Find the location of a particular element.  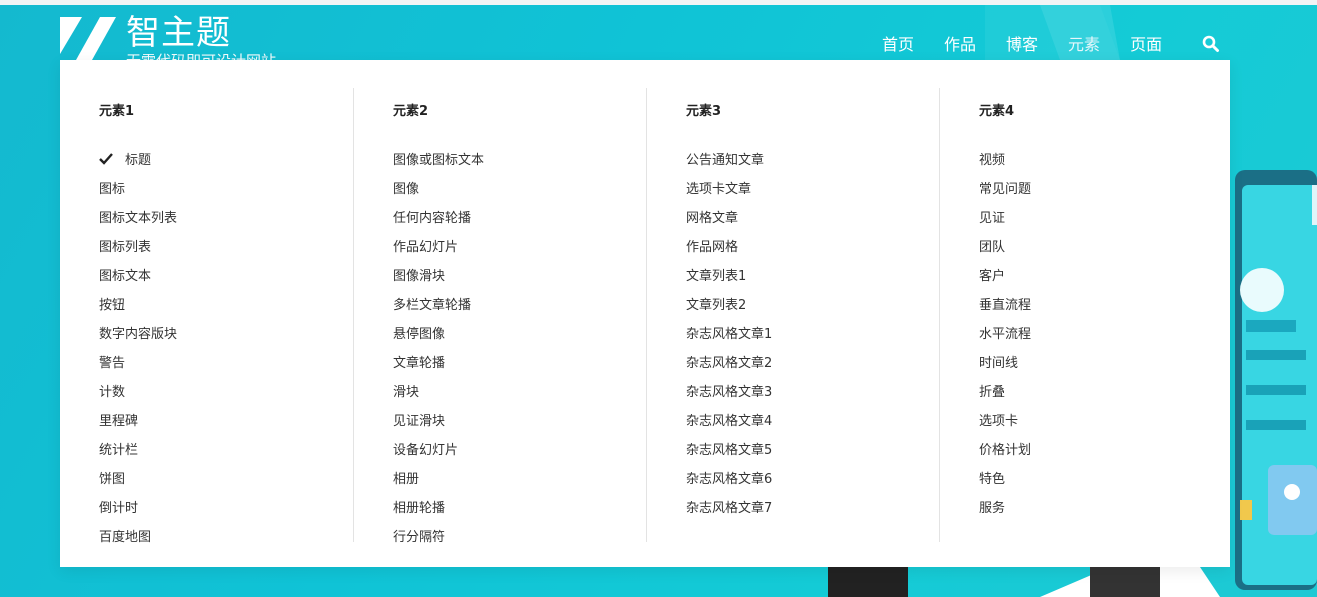

column-heading: 元素1 is located at coordinates (117, 111).